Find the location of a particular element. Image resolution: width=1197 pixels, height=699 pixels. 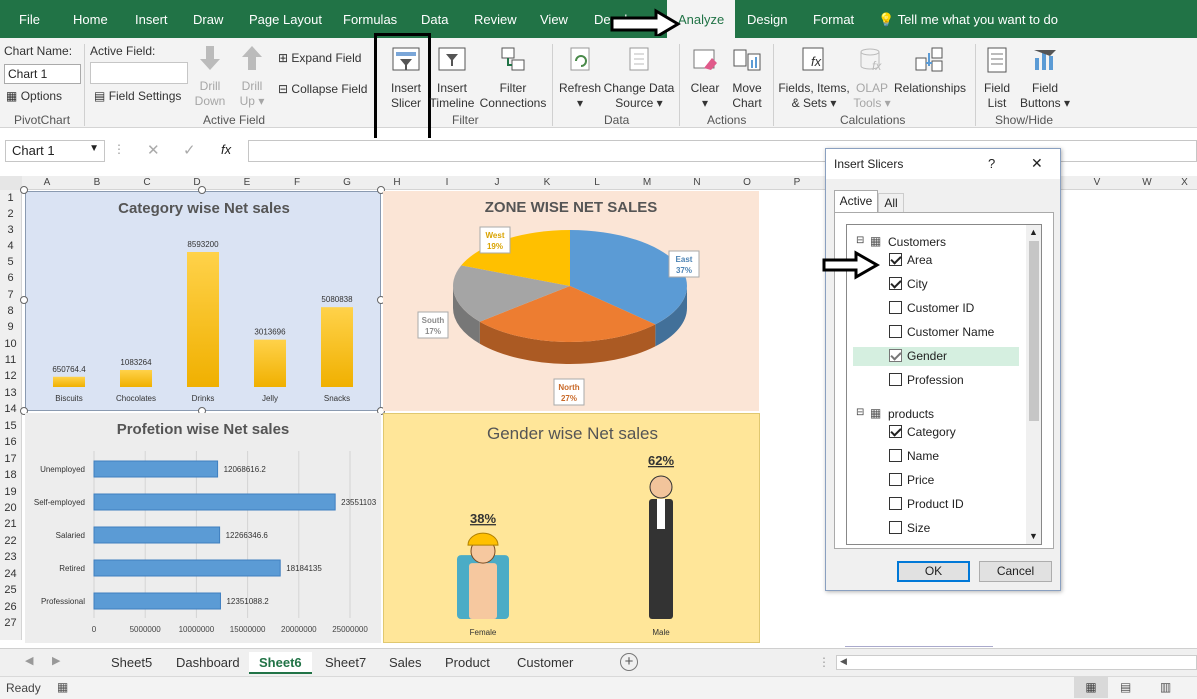

checkbox-area is located at coordinates (895, 259).